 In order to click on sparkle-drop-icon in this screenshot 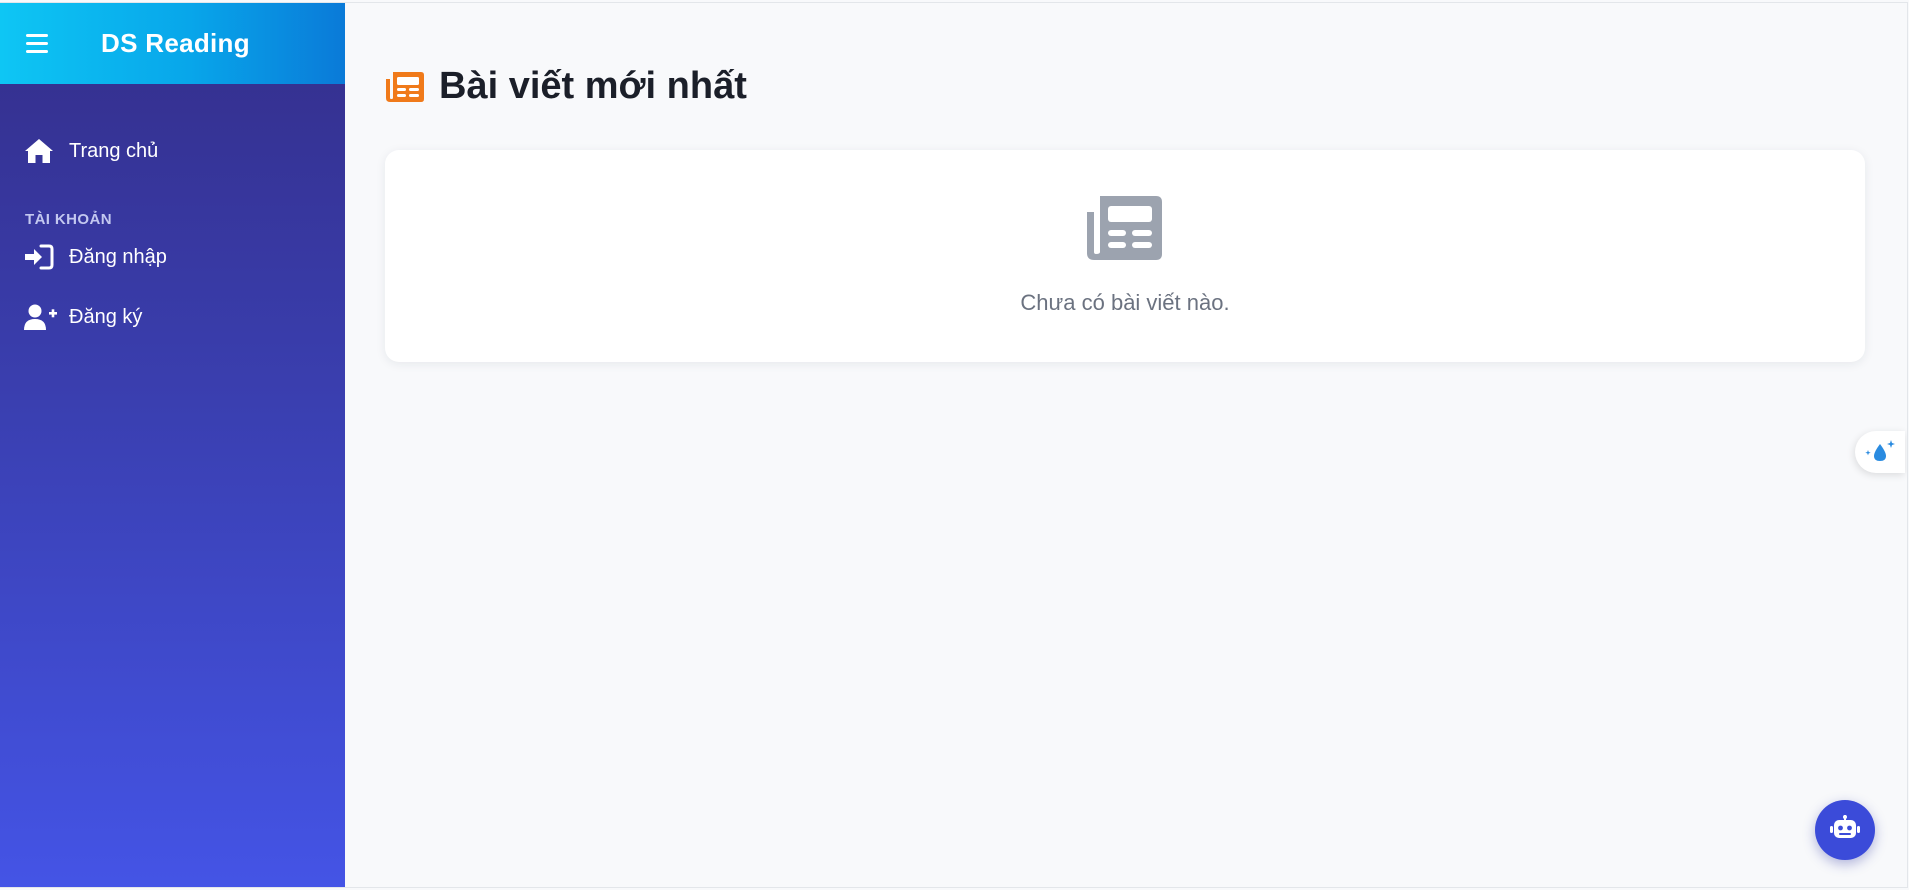, I will do `click(1880, 452)`.